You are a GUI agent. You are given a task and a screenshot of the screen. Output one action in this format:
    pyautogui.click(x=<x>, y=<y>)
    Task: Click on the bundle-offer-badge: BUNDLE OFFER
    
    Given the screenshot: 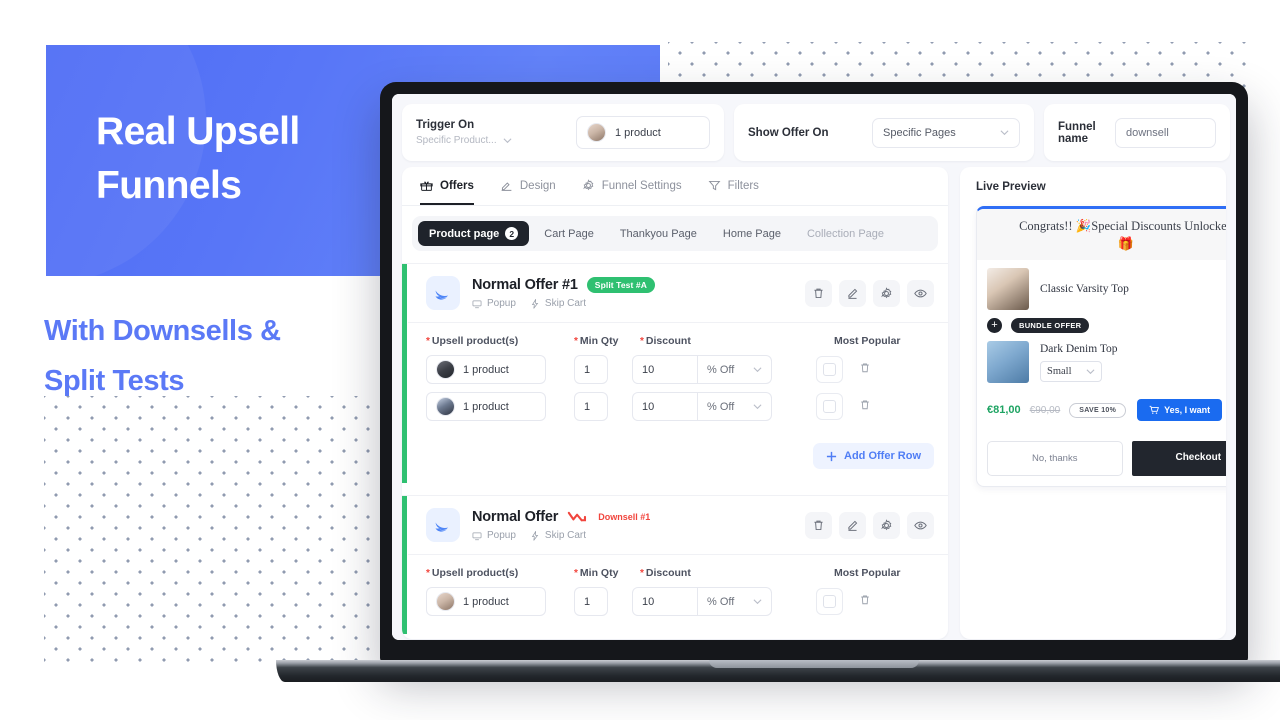 What is the action you would take?
    pyautogui.click(x=1050, y=325)
    